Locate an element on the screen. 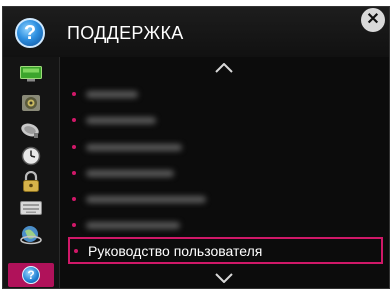 The image size is (392, 289). help-icon: ? is located at coordinates (31, 275).